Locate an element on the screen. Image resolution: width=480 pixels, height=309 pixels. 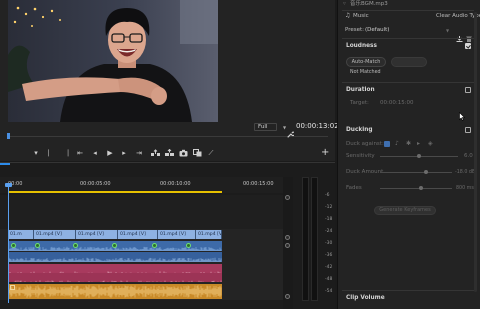
lift-icon is located at coordinates (155, 153).